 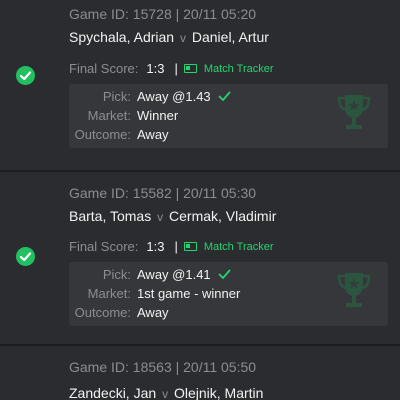 What do you see at coordinates (218, 392) in the screenshot?
I see `player-away: Olejnik, Martin` at bounding box center [218, 392].